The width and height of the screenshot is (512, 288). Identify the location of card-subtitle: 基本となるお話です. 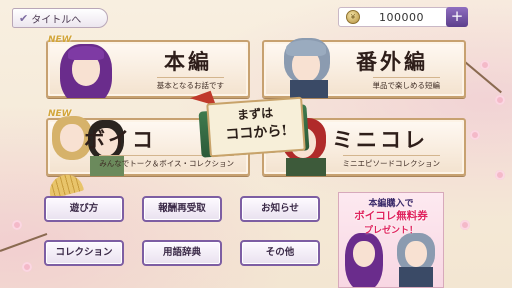
(190, 84).